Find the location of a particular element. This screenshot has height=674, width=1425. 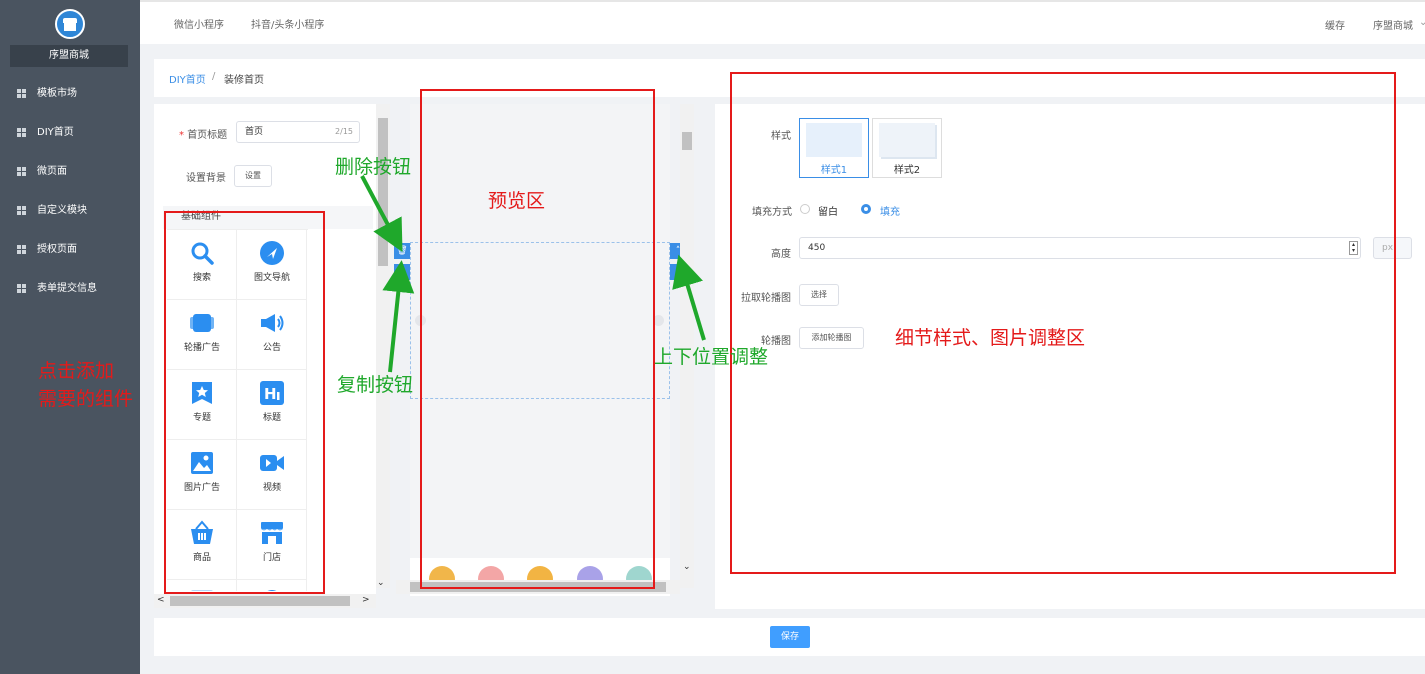

annotation-preview: 预览区 is located at coordinates (517, 201).